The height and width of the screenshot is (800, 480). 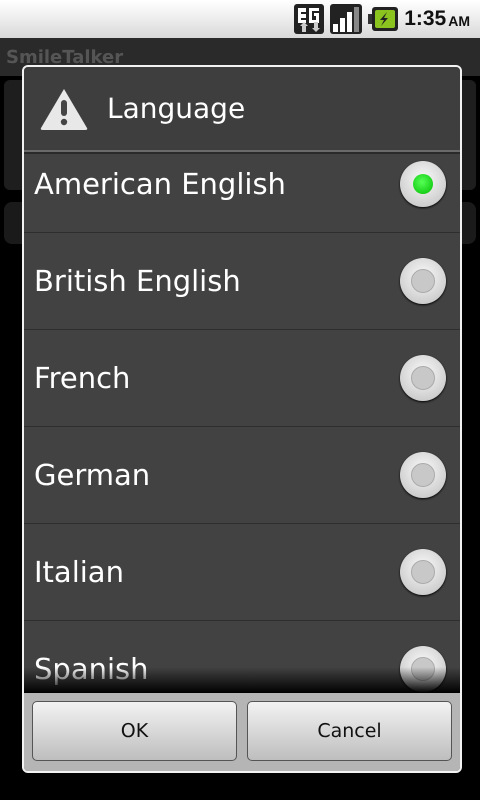 I want to click on dialog-button: OK, so click(x=134, y=731).